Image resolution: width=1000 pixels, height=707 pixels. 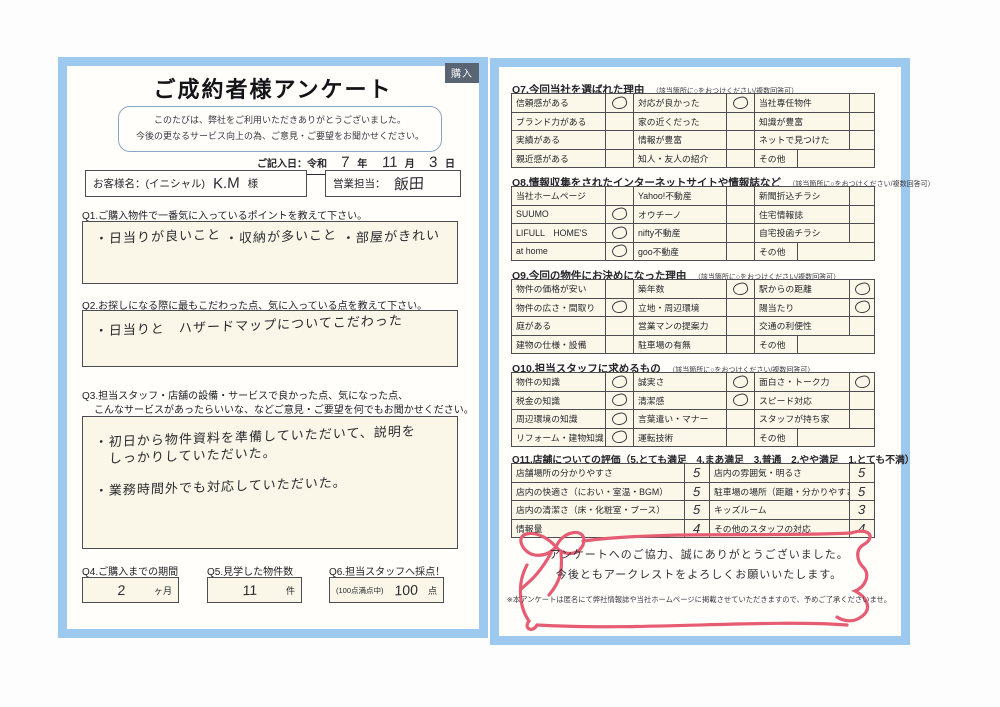 I want to click on option-label-cell: 面白さ・トーク力, so click(x=802, y=382).